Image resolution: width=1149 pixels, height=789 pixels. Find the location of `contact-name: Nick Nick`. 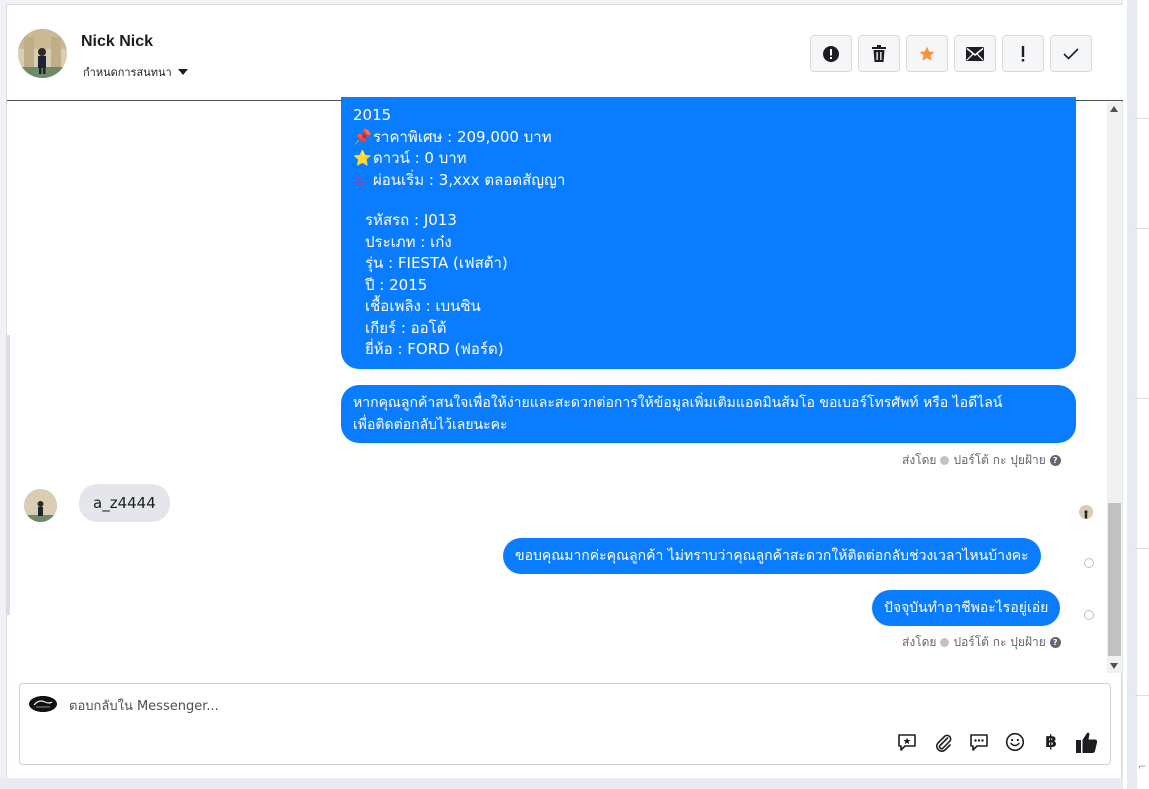

contact-name: Nick Nick is located at coordinates (117, 41).